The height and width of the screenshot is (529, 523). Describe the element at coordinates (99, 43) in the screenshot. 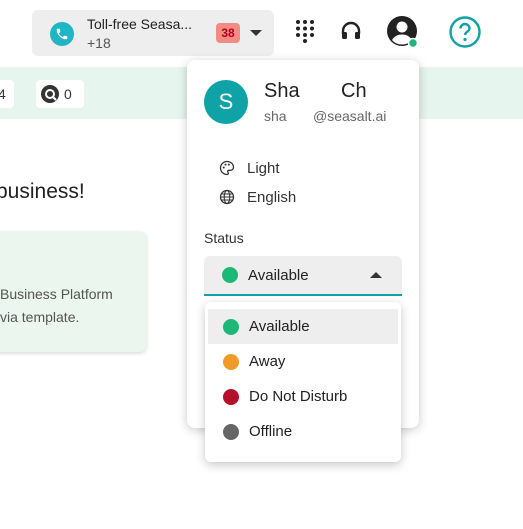

I see `line-number: +18` at that location.